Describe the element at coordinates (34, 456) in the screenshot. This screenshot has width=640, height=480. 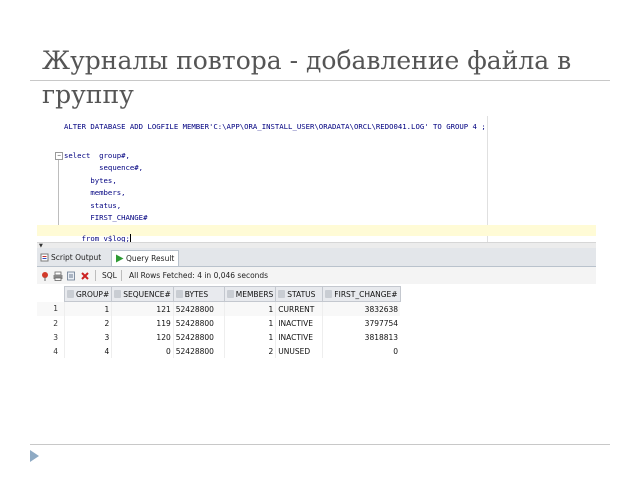
I see `bullet-arrow-icon` at that location.